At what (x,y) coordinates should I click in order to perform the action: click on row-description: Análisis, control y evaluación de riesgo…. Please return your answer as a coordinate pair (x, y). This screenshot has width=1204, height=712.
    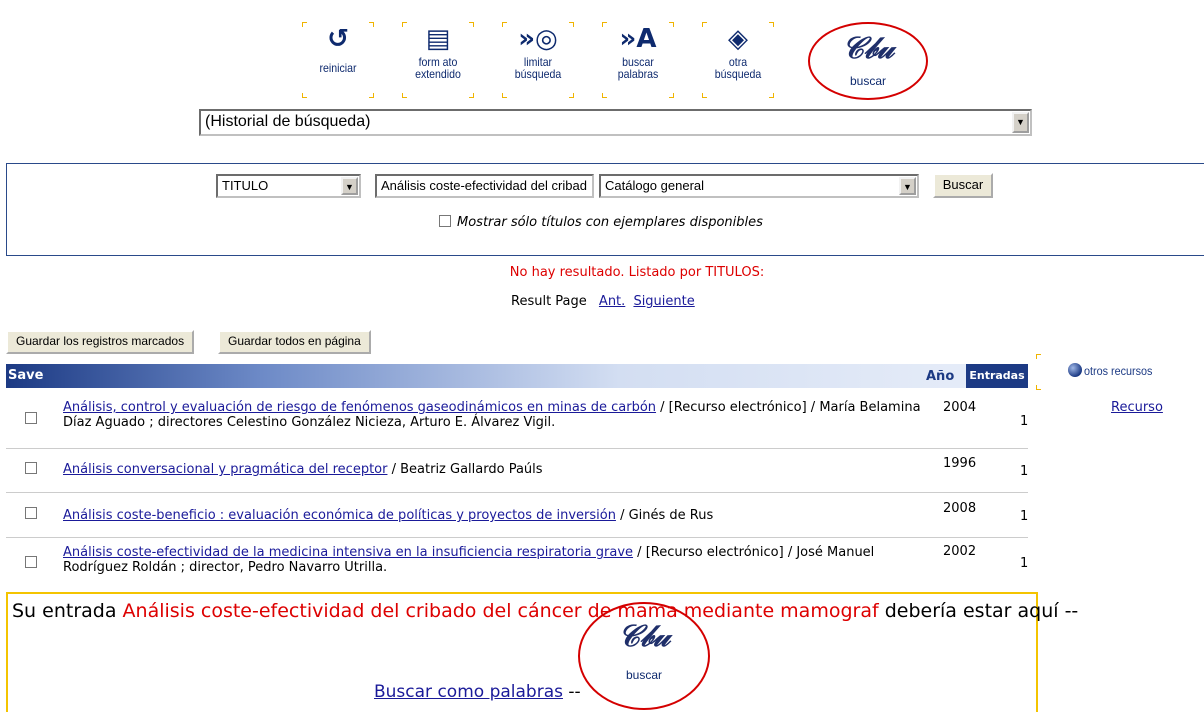
    Looking at the image, I should click on (493, 415).